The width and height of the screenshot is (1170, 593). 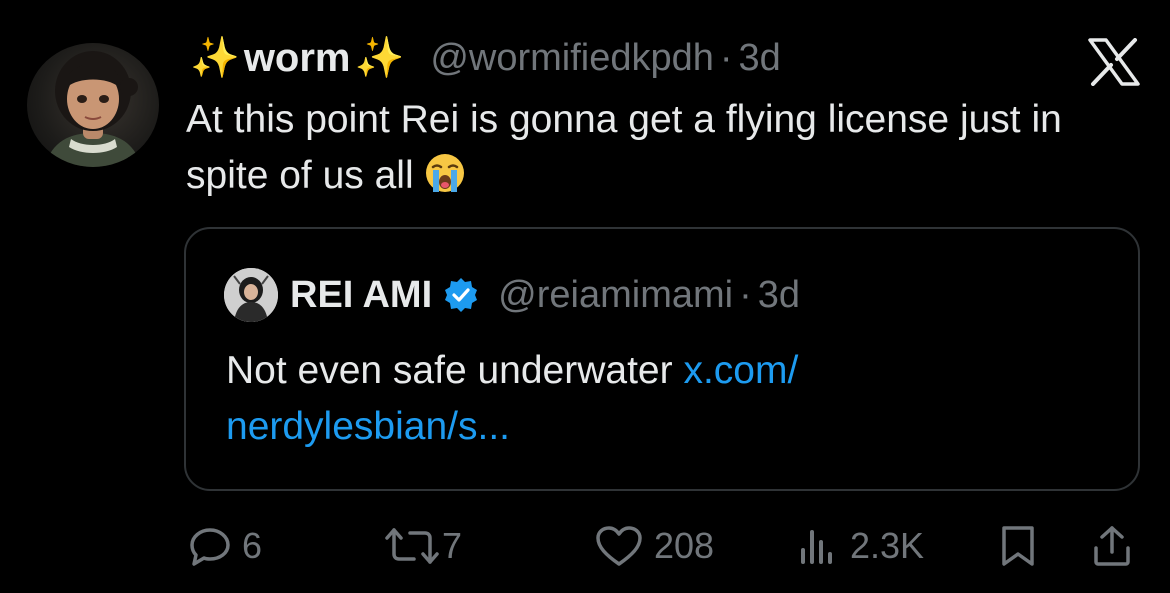 I want to click on bookmark-icon, so click(x=1018, y=546).